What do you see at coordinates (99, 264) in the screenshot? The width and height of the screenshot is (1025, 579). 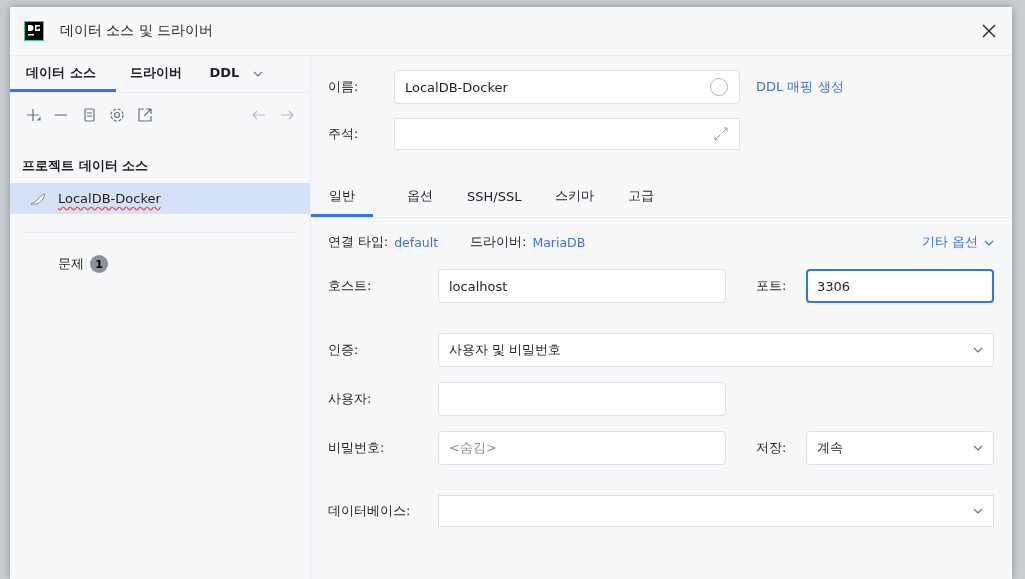 I see `problem-count: 1` at bounding box center [99, 264].